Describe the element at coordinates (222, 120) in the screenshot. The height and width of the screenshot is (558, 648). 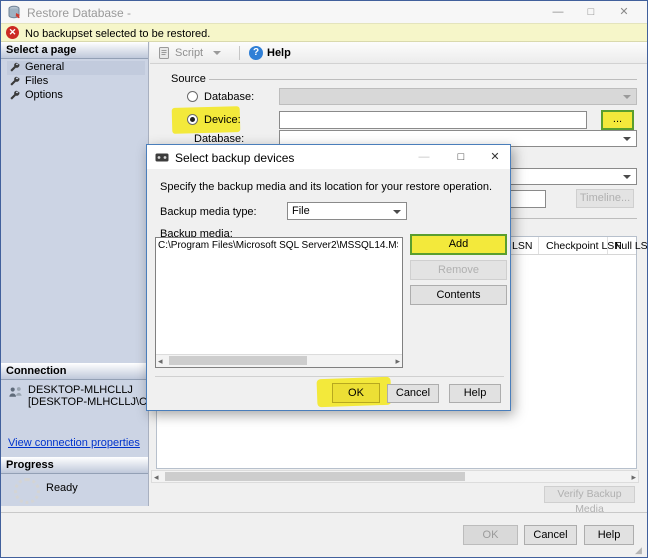
I see `device-radio-label: Device:` at that location.